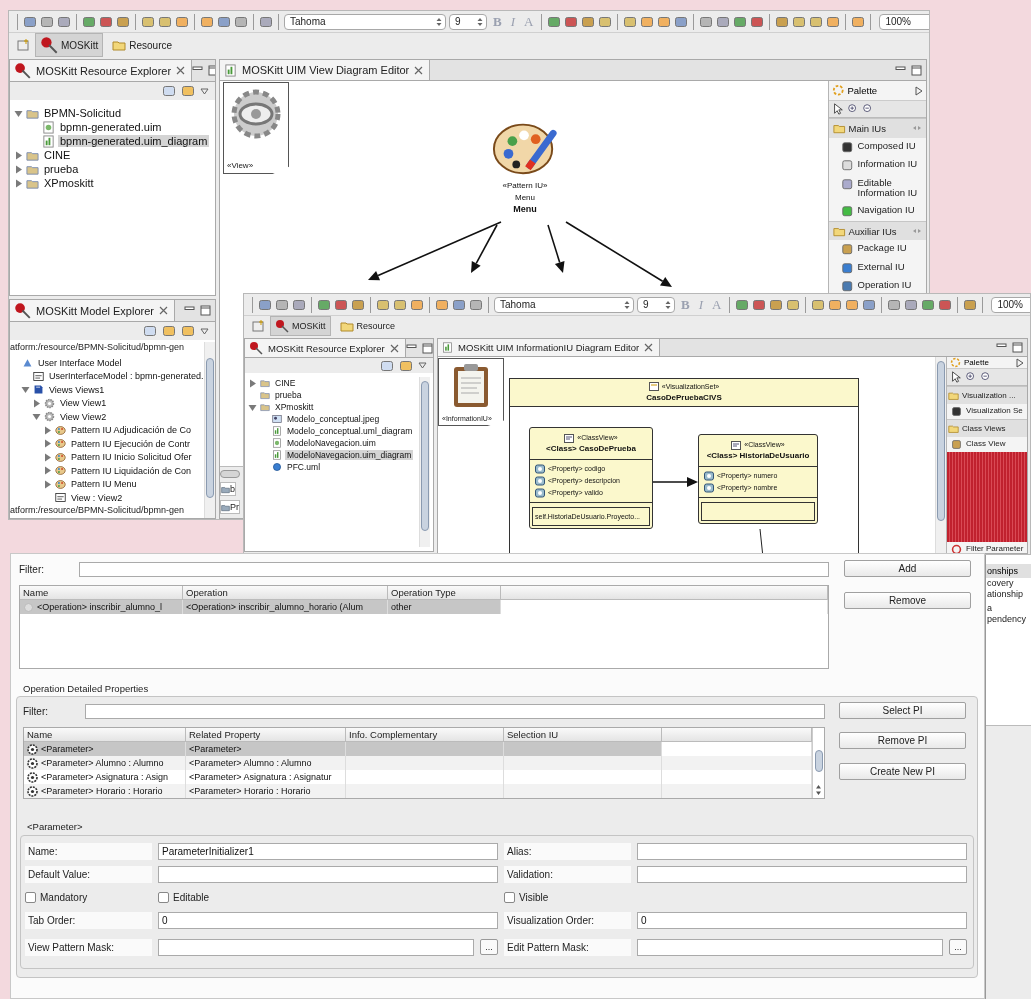 This screenshot has width=1031, height=999. Describe the element at coordinates (468, 21) in the screenshot. I see `font-size-combo: 9` at that location.